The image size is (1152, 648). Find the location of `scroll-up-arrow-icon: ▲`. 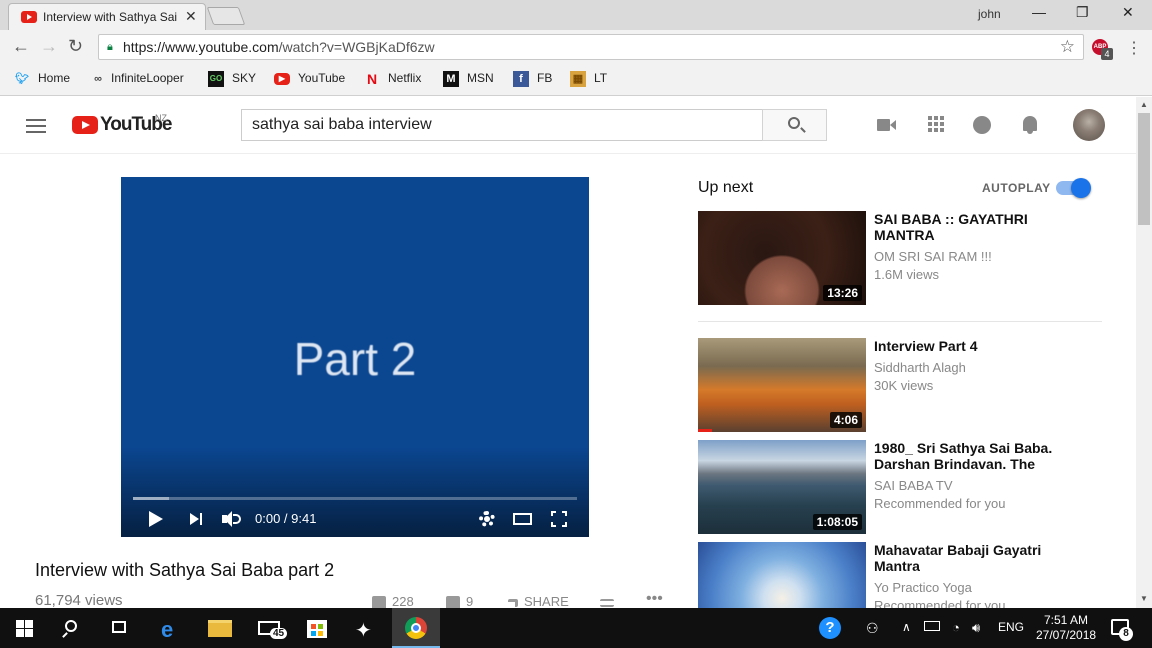

scroll-up-arrow-icon: ▲ is located at coordinates (1144, 104).